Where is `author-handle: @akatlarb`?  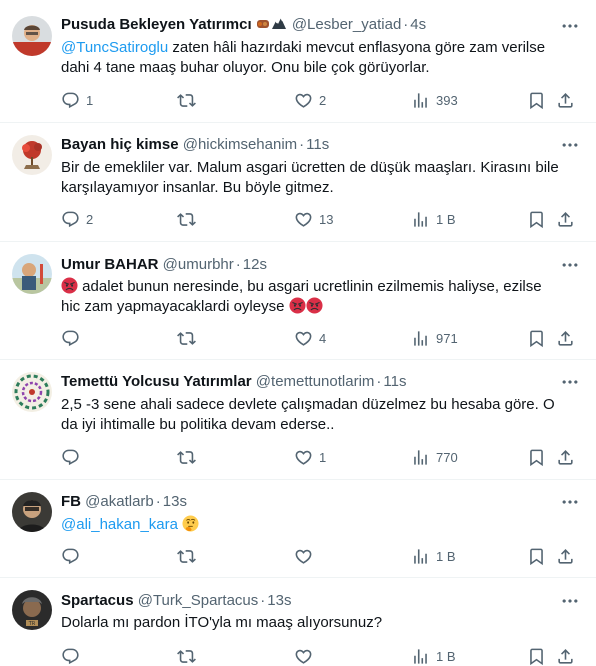
author-handle: @akatlarb is located at coordinates (119, 501).